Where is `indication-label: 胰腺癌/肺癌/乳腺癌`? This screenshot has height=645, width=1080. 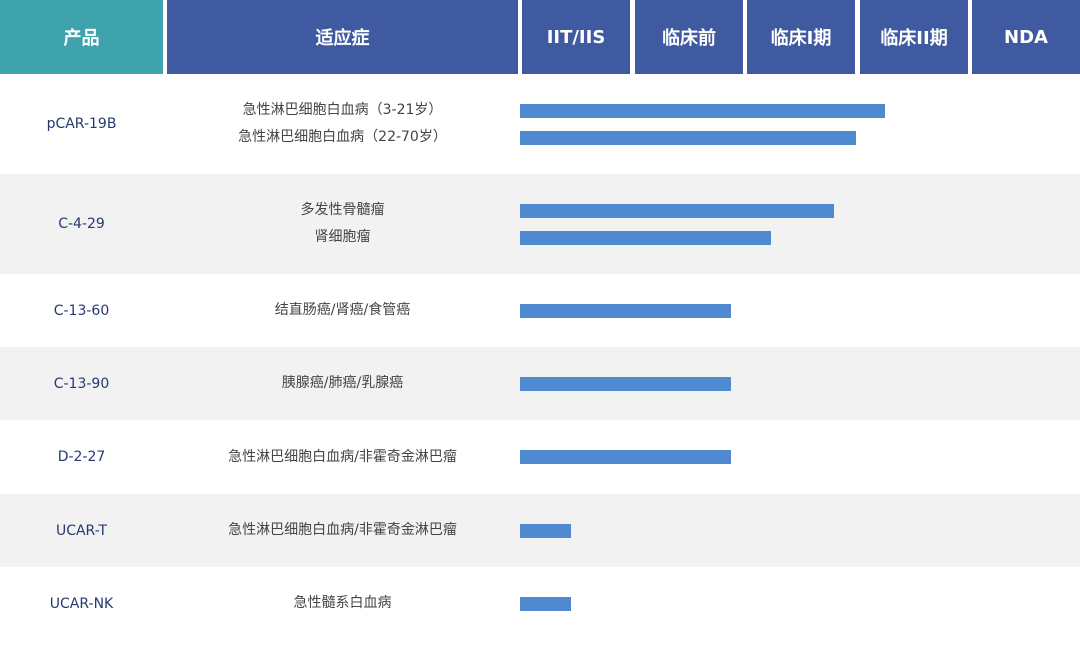
indication-label: 胰腺癌/肺癌/乳腺癌 is located at coordinates (342, 383).